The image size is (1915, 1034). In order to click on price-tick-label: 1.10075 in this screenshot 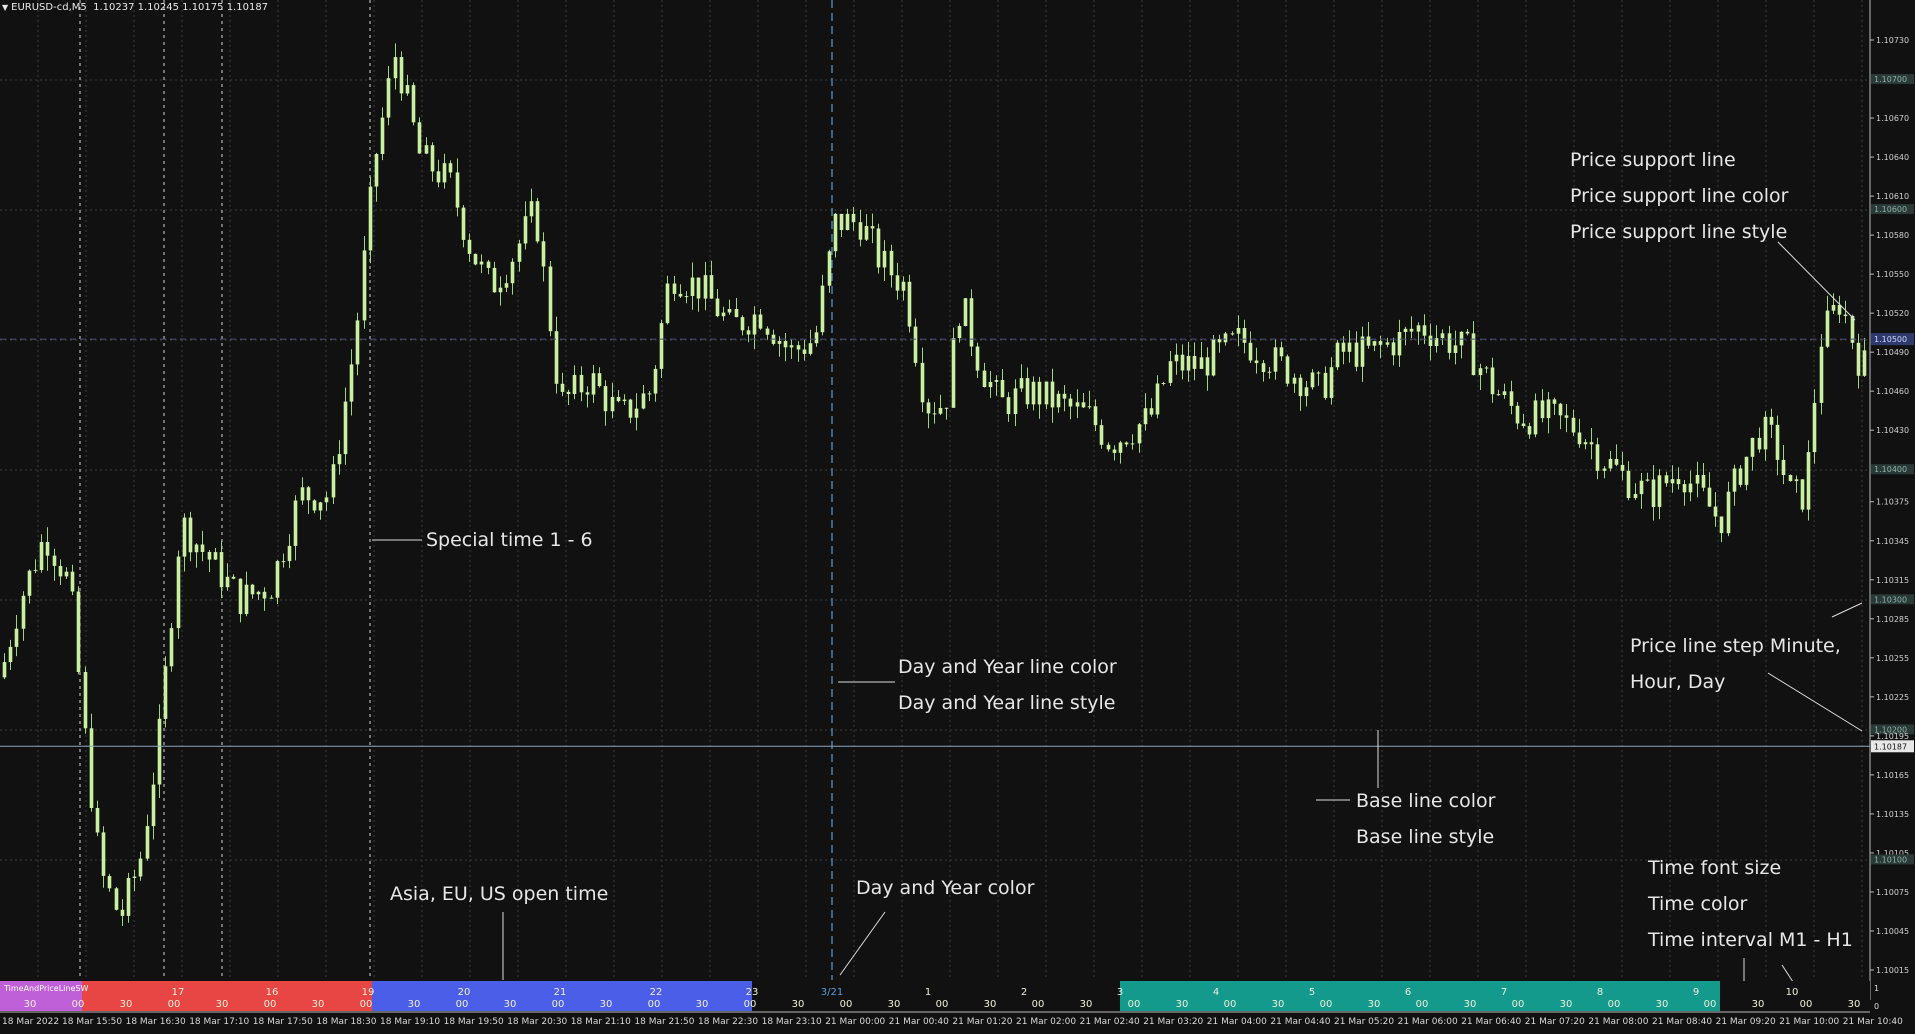, I will do `click(1892, 892)`.